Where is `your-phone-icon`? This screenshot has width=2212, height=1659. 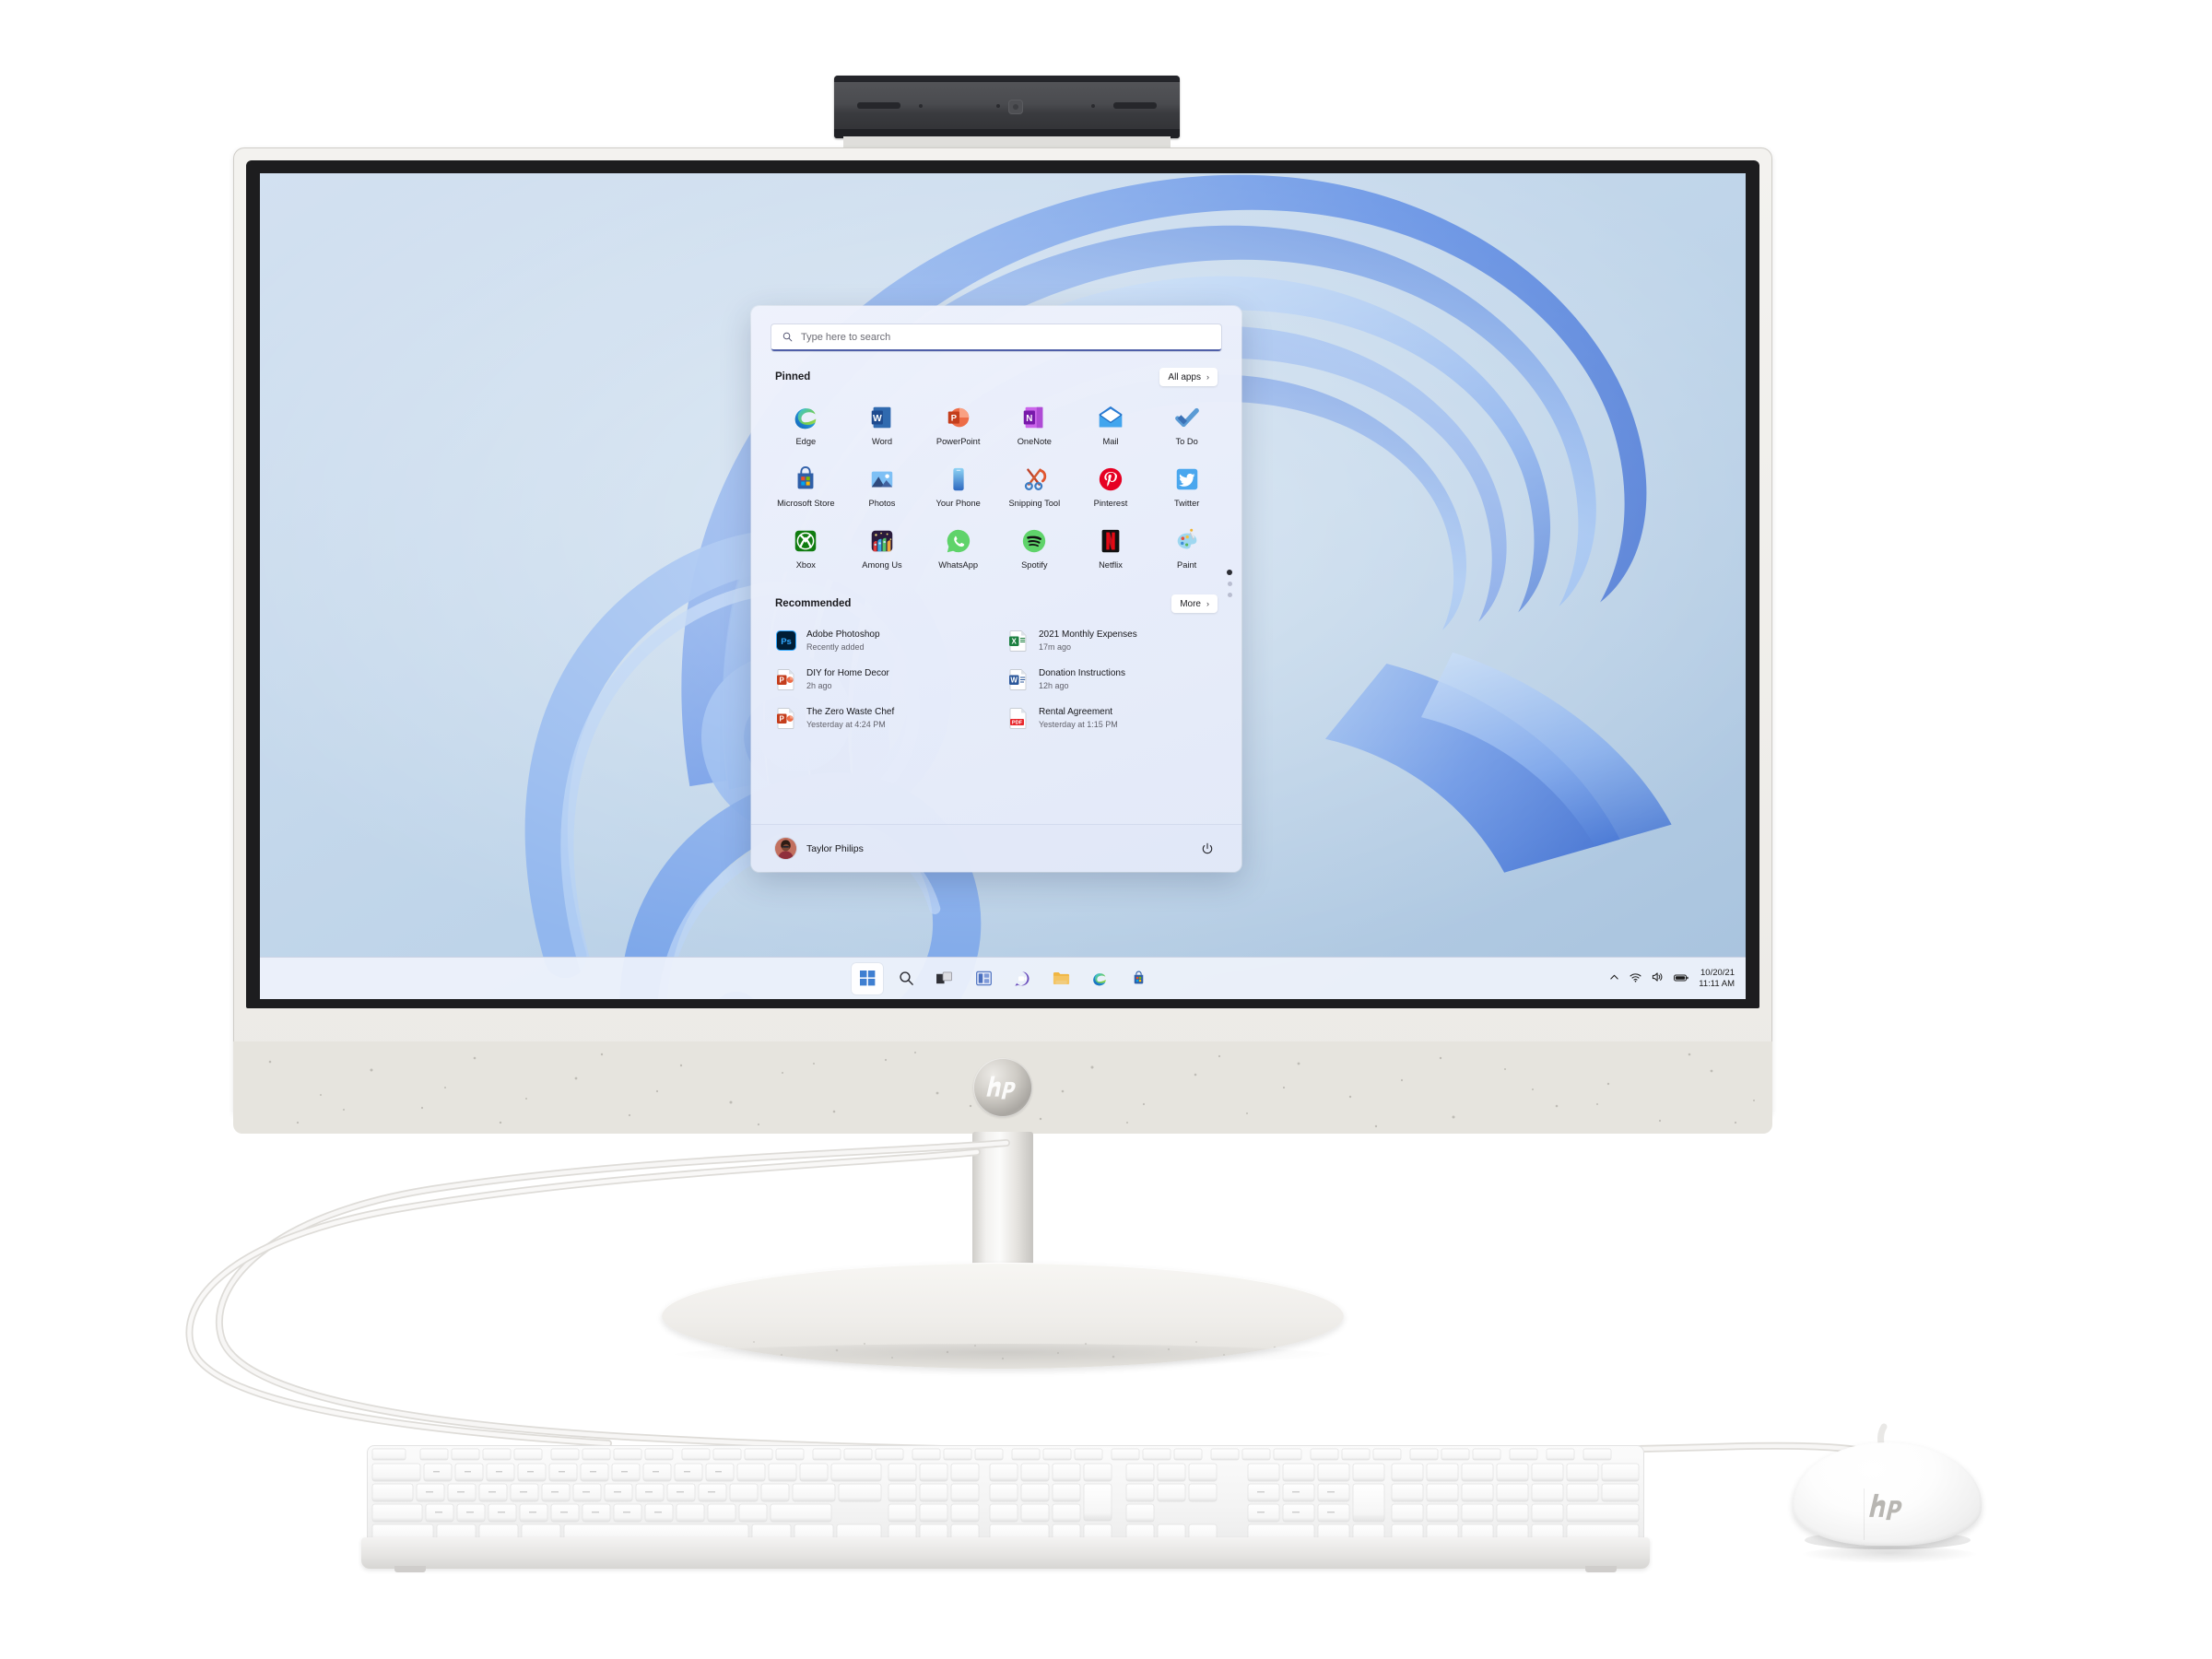 your-phone-icon is located at coordinates (958, 479).